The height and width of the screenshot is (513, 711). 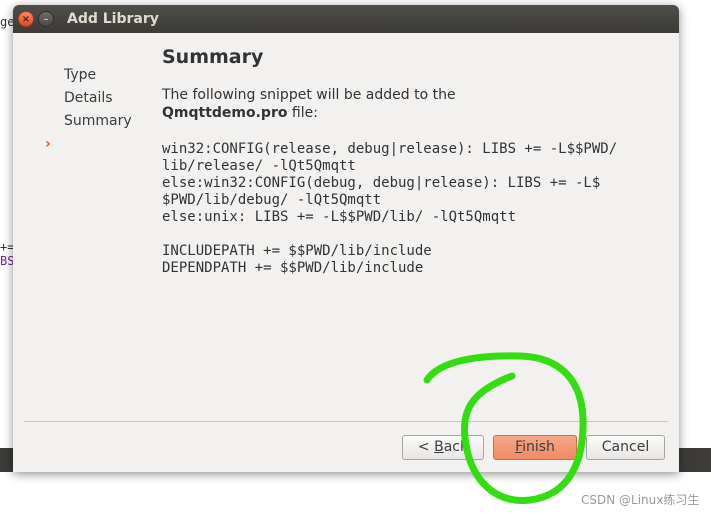 I want to click on close-icon: ×, so click(x=26, y=19).